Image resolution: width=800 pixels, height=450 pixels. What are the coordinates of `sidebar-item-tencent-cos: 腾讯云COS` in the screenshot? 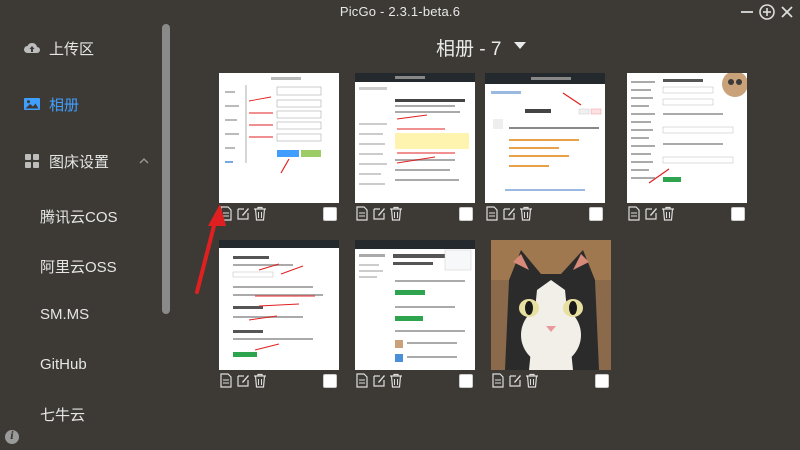 It's located at (79, 216).